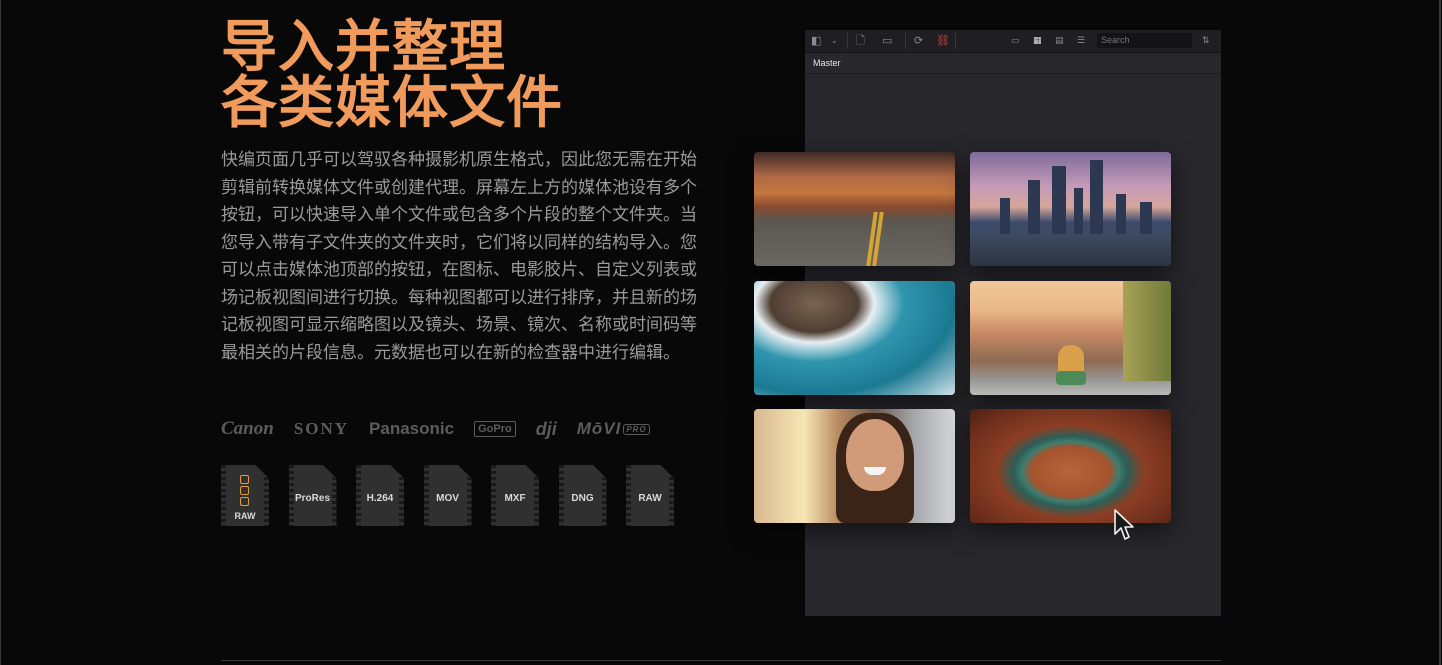 The height and width of the screenshot is (665, 1442). Describe the element at coordinates (546, 428) in the screenshot. I see `dji-logo: dji` at that location.